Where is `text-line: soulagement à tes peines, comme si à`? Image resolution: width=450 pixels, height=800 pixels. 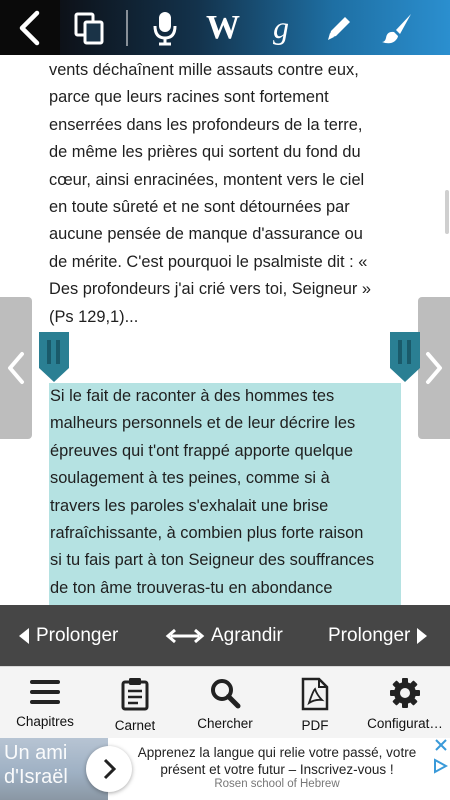 text-line: soulagement à tes peines, comme si à is located at coordinates (190, 478).